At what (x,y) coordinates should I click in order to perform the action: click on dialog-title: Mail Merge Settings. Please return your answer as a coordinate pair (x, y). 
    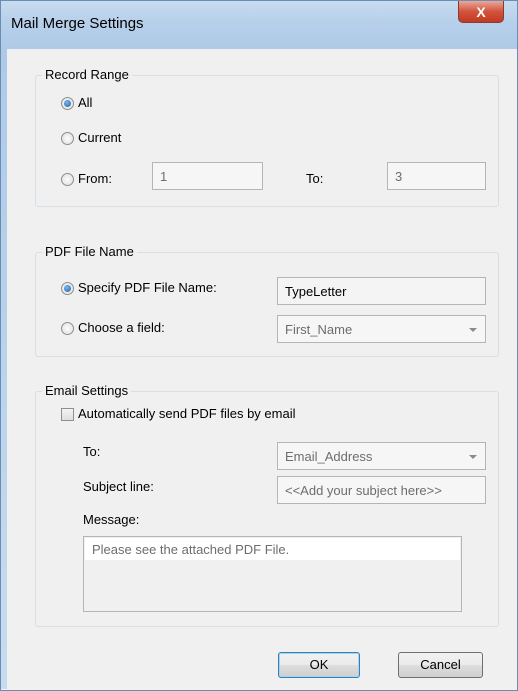
    Looking at the image, I should click on (77, 23).